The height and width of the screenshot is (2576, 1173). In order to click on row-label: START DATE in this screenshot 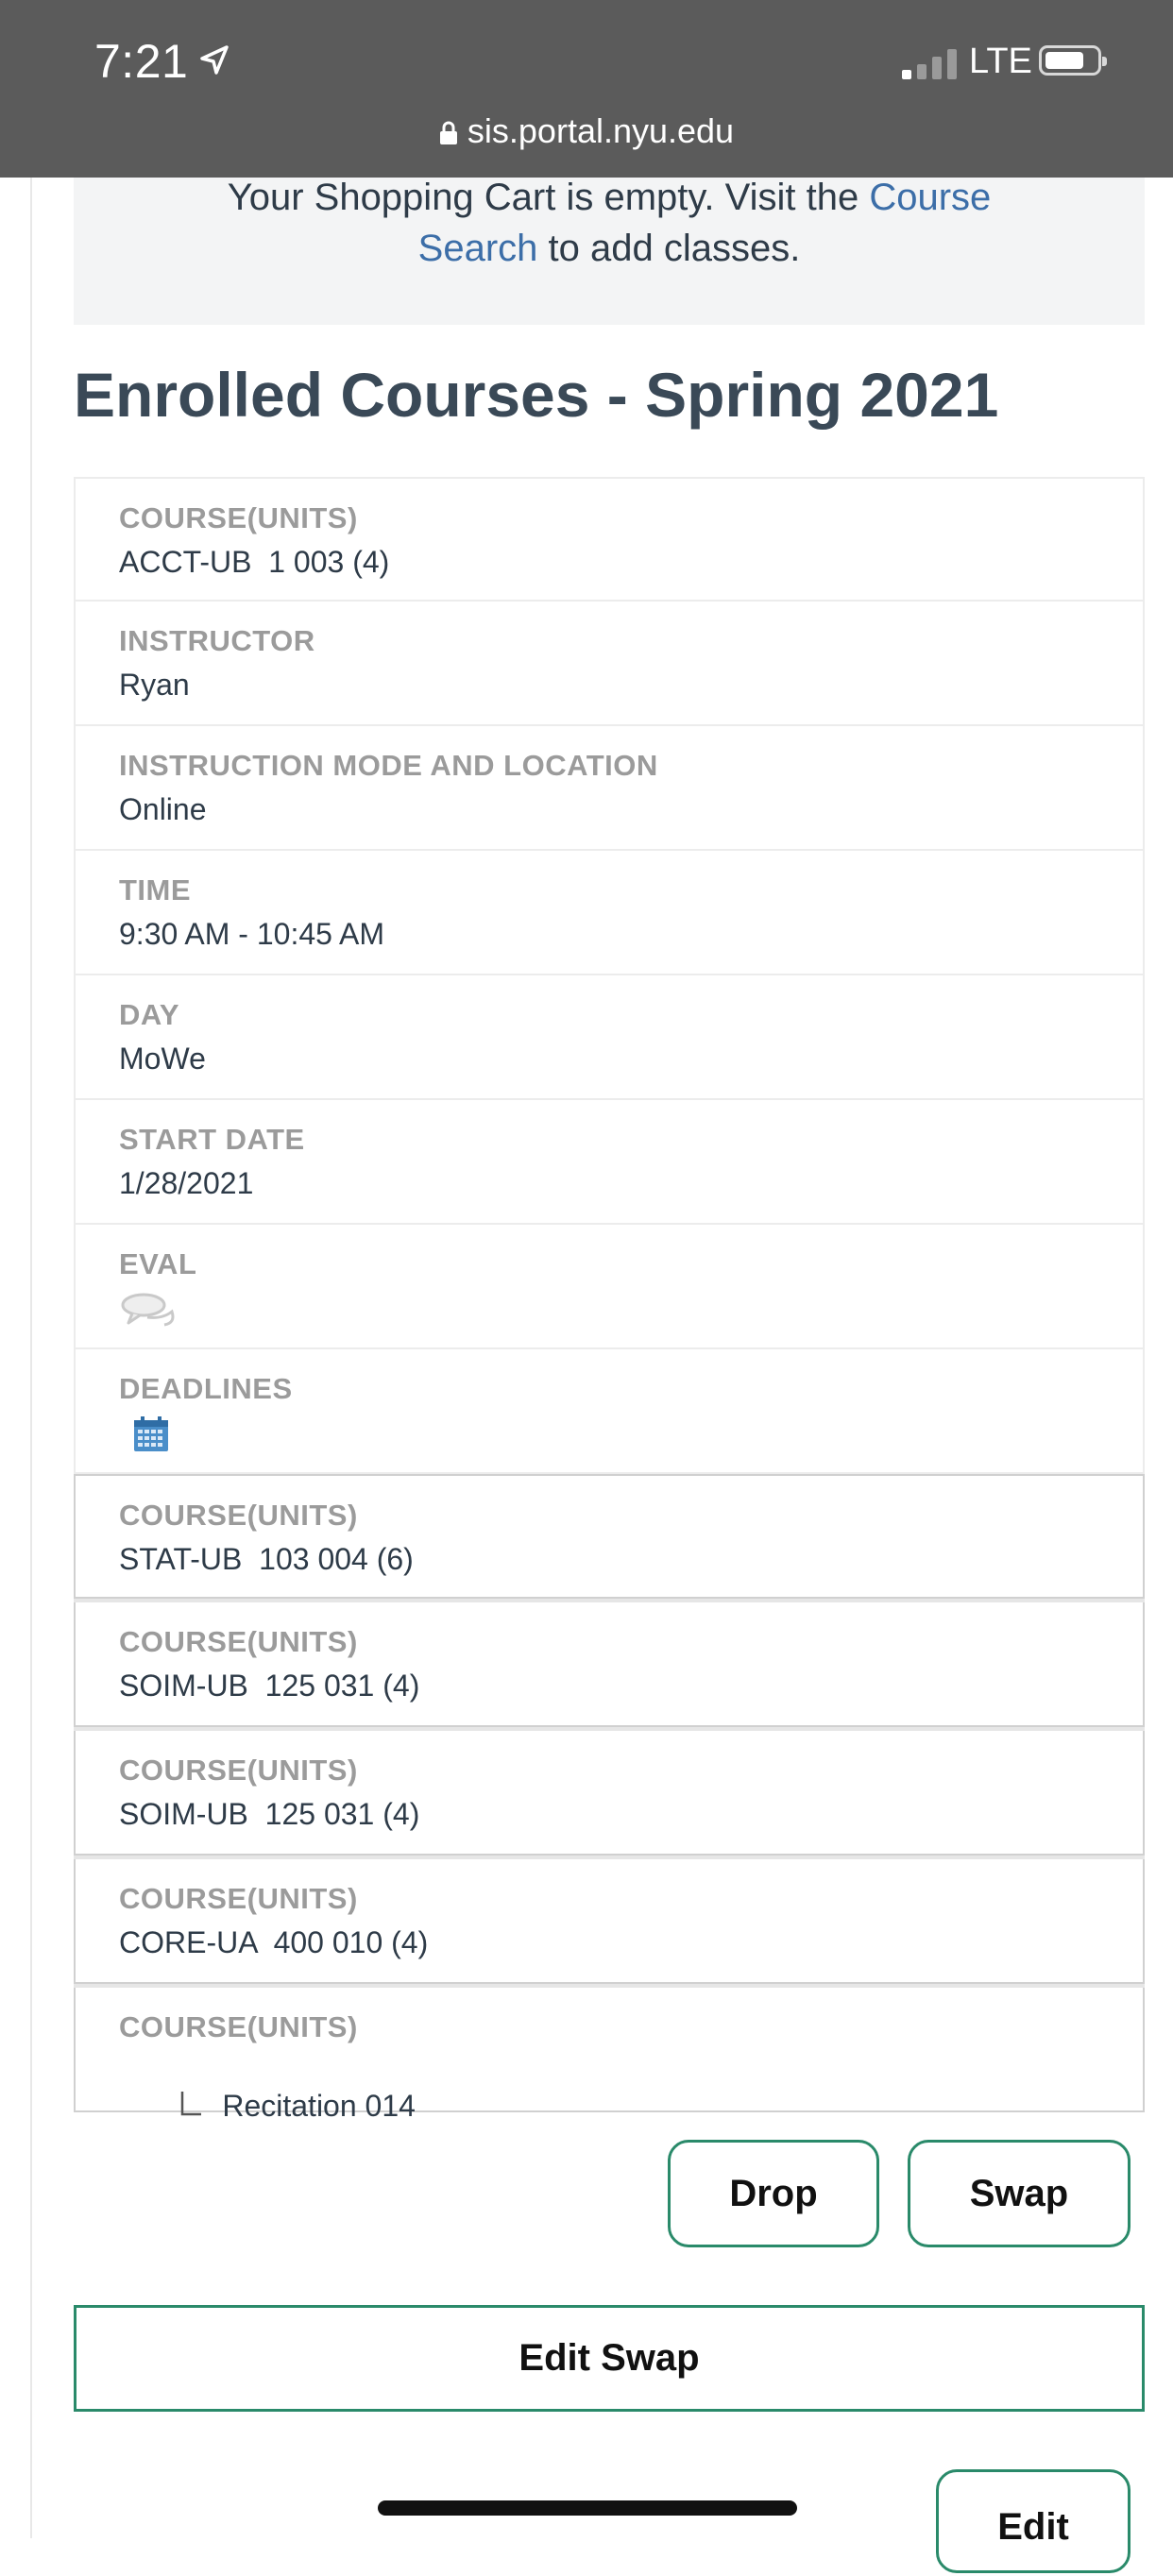, I will do `click(212, 1139)`.